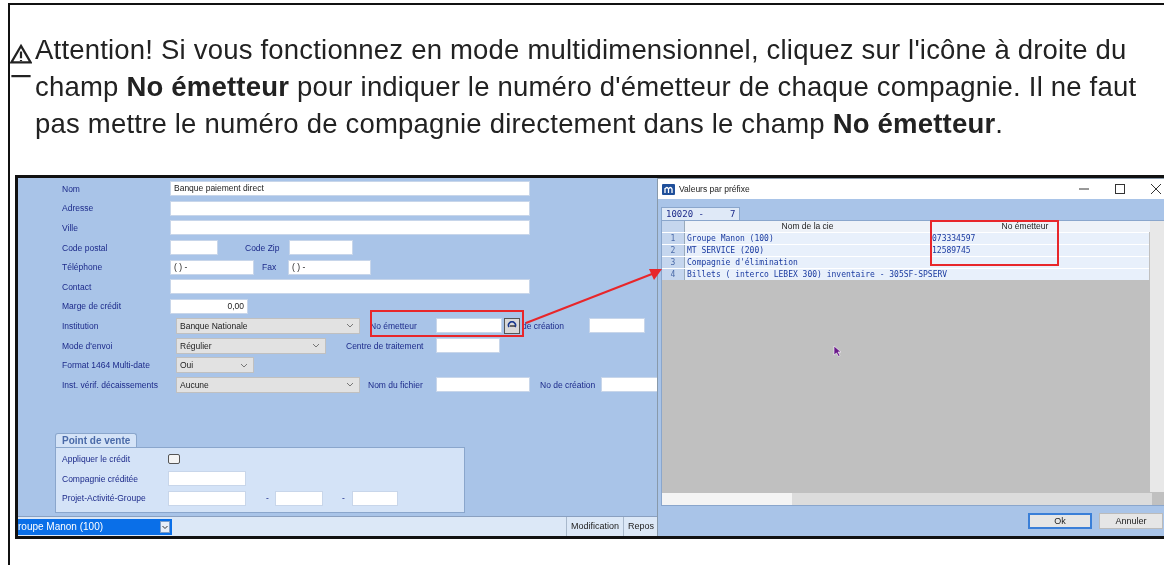  Describe the element at coordinates (106, 365) in the screenshot. I see `field-label: Format 1464 Multi-date` at that location.